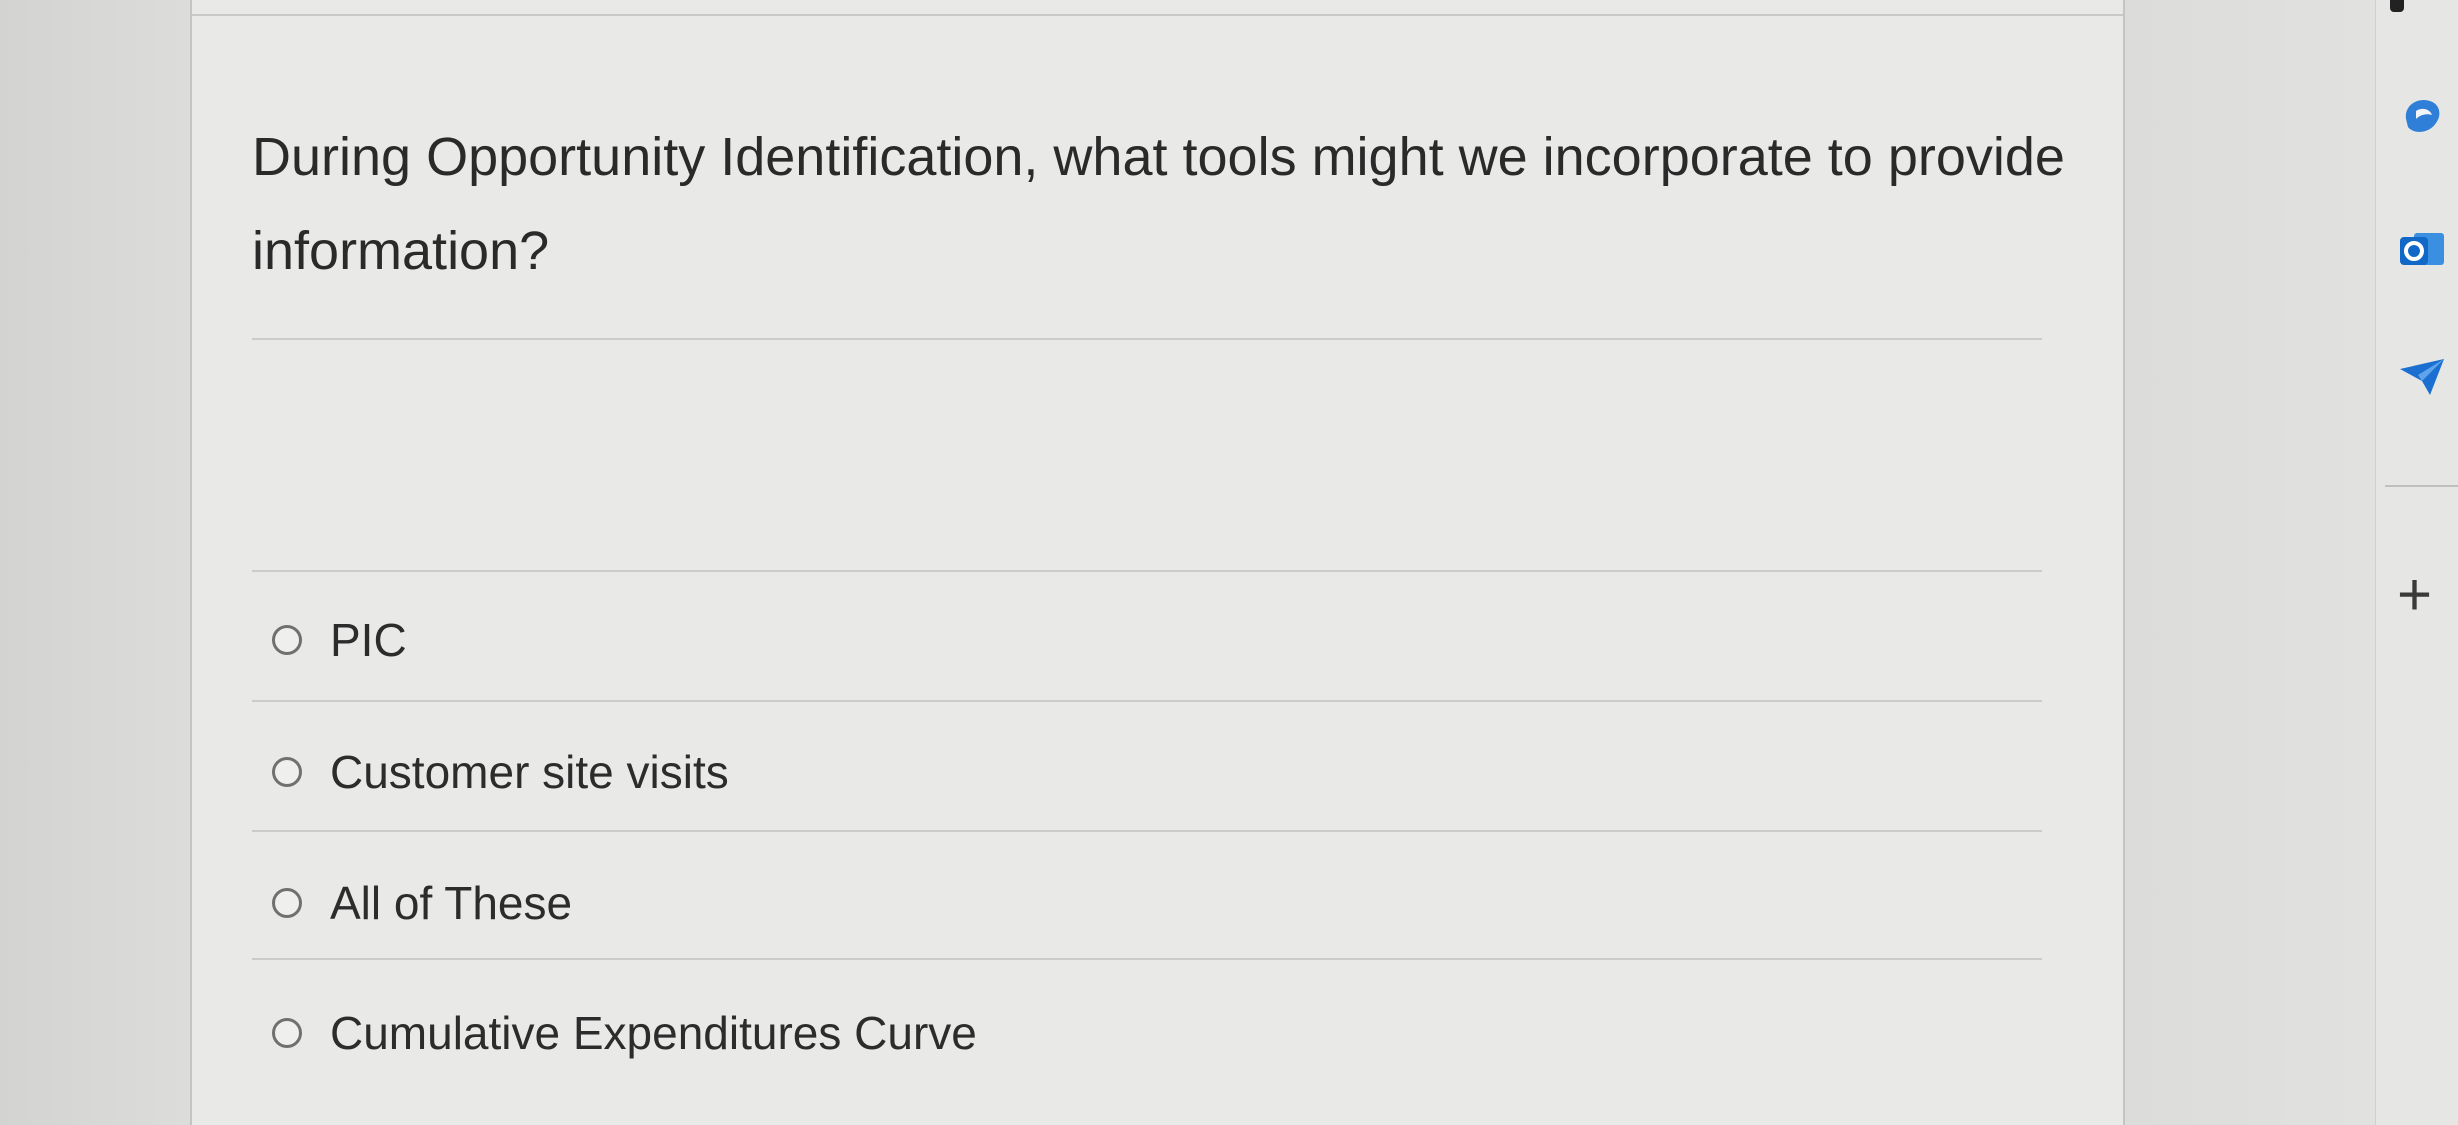 The height and width of the screenshot is (1125, 2458). I want to click on answer-area, so click(1147, 458).